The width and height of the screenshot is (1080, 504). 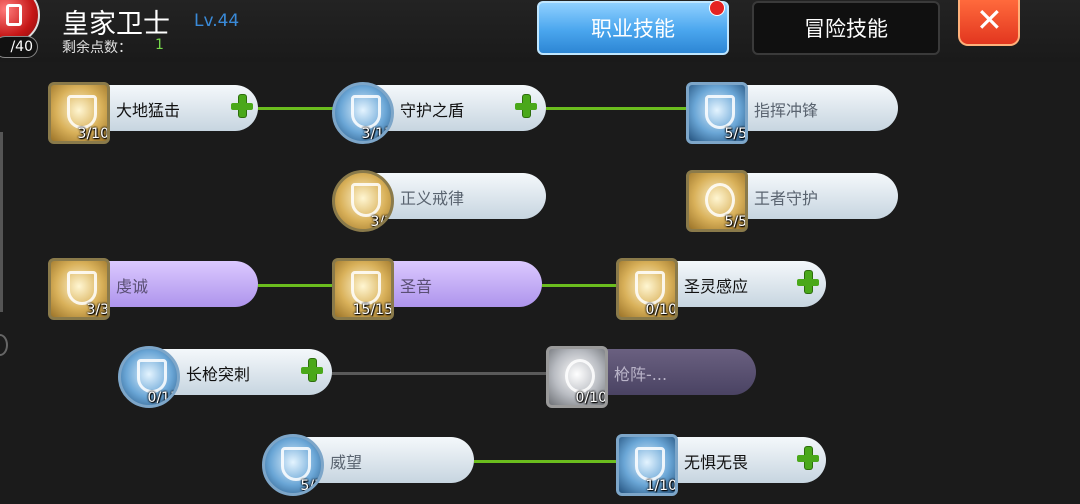 I want to click on skill-name: 虔诚, so click(x=132, y=286).